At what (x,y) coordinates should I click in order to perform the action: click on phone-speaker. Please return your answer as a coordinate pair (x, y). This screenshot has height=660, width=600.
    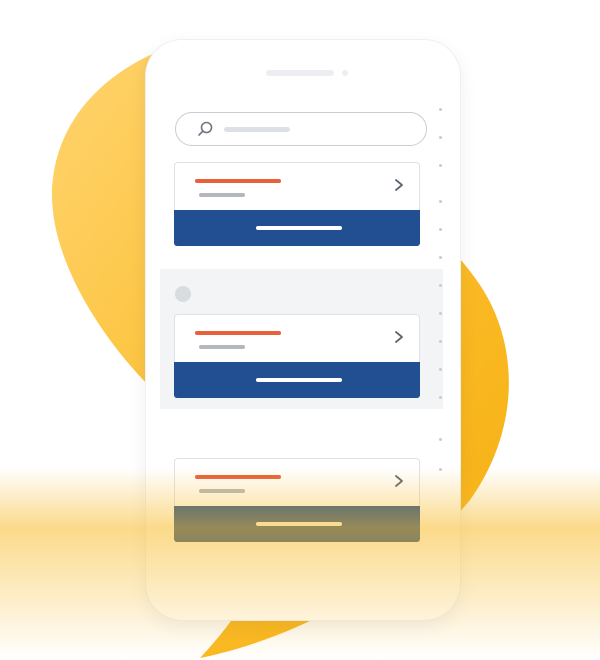
    Looking at the image, I should click on (300, 73).